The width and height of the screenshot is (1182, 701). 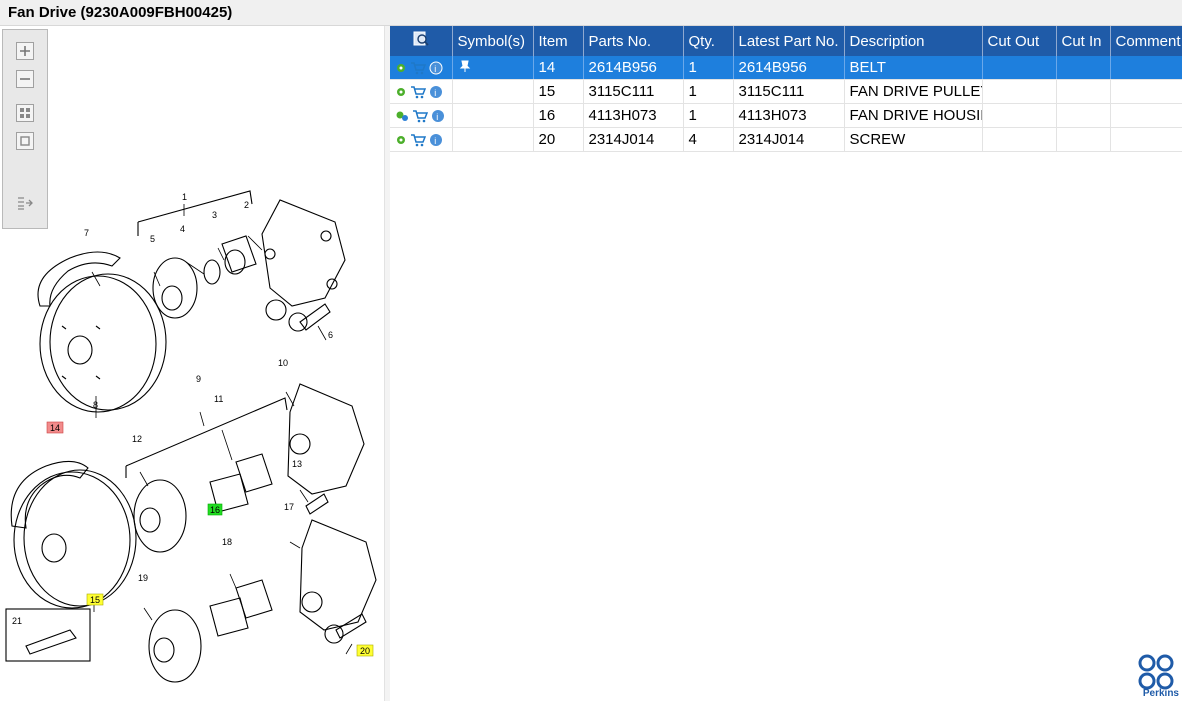 I want to click on search-parts-icon, so click(x=421, y=39).